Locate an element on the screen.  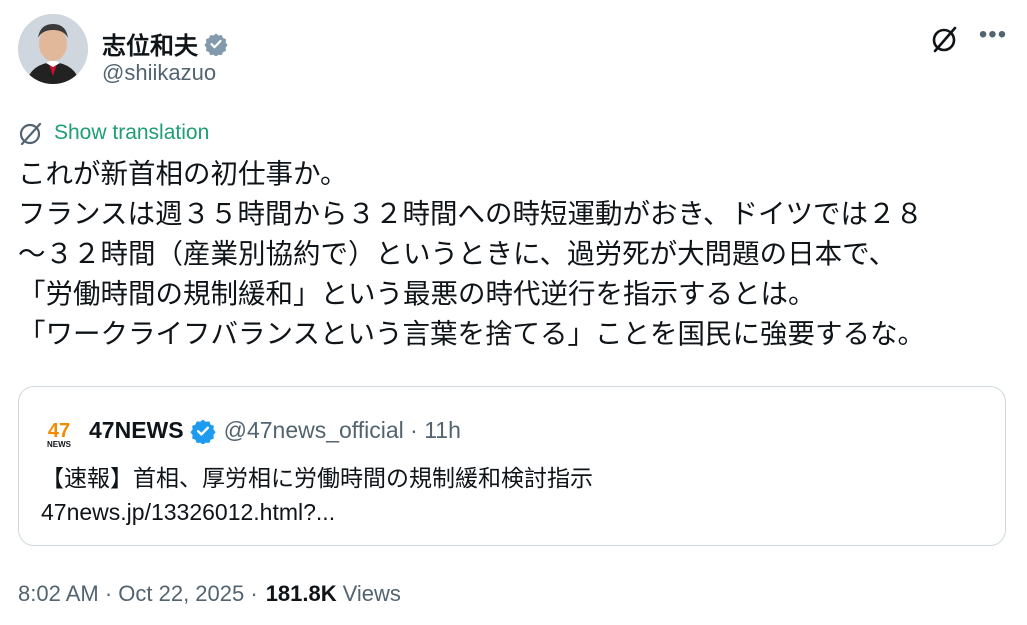
translate-icon is located at coordinates (30, 134).